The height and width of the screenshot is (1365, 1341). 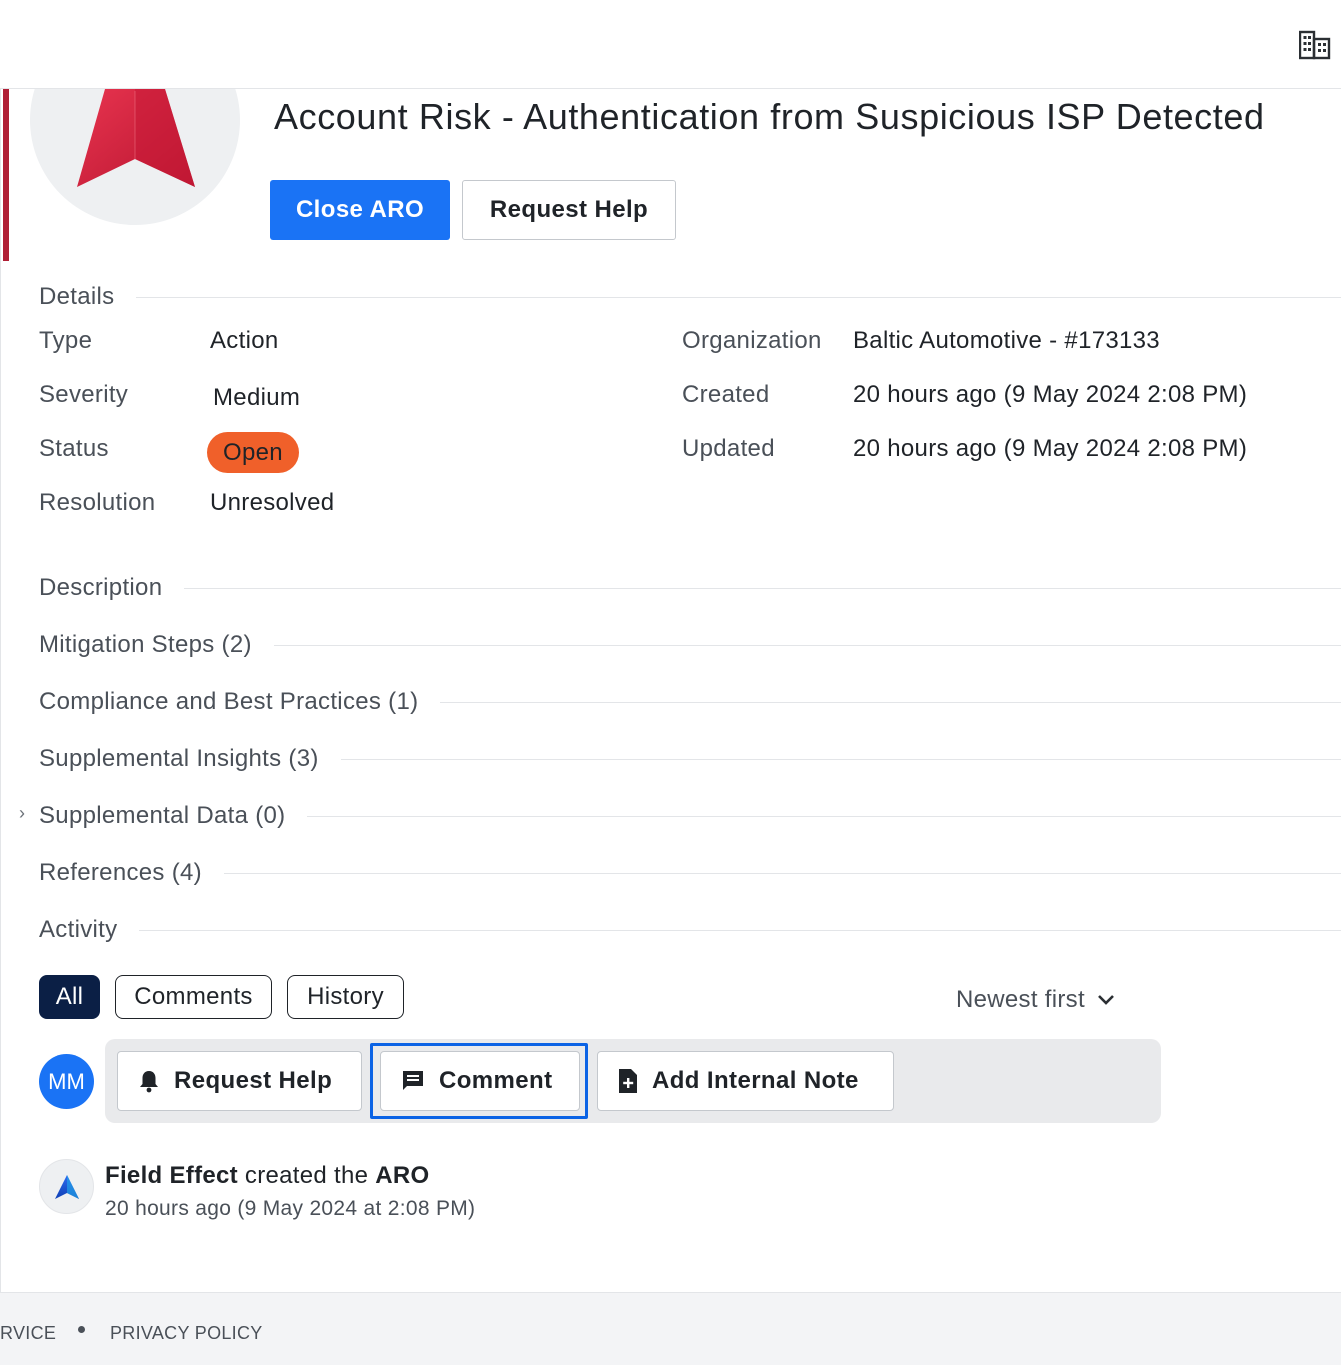 What do you see at coordinates (186, 1333) in the screenshot?
I see `footer-link-privacy: PRIVACY POLICY` at bounding box center [186, 1333].